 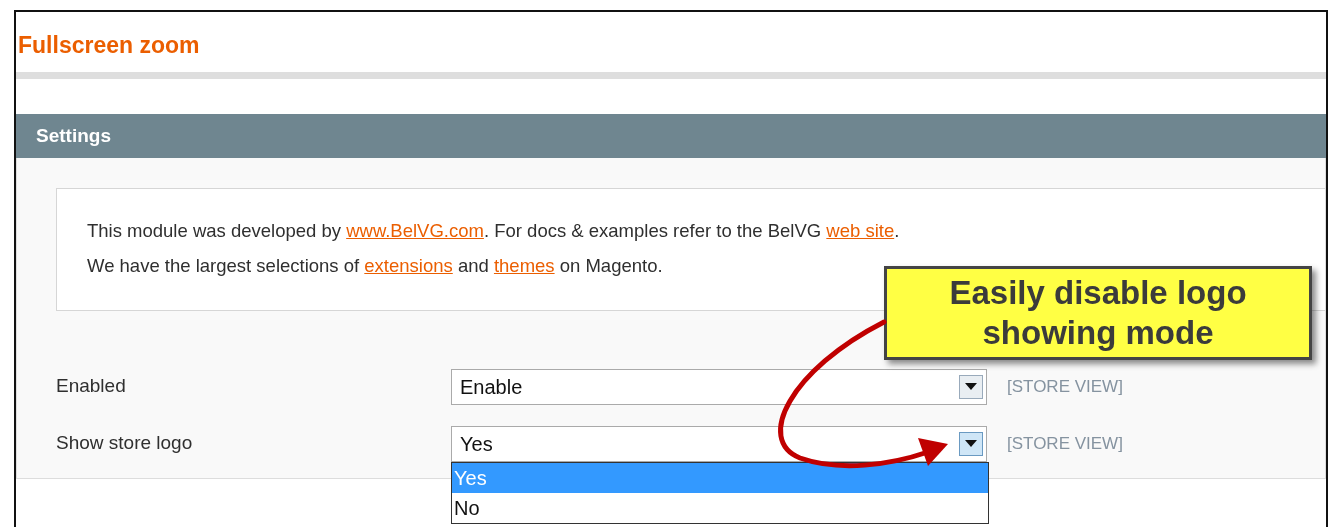 What do you see at coordinates (125, 443) in the screenshot?
I see `field-label: Show store logo` at bounding box center [125, 443].